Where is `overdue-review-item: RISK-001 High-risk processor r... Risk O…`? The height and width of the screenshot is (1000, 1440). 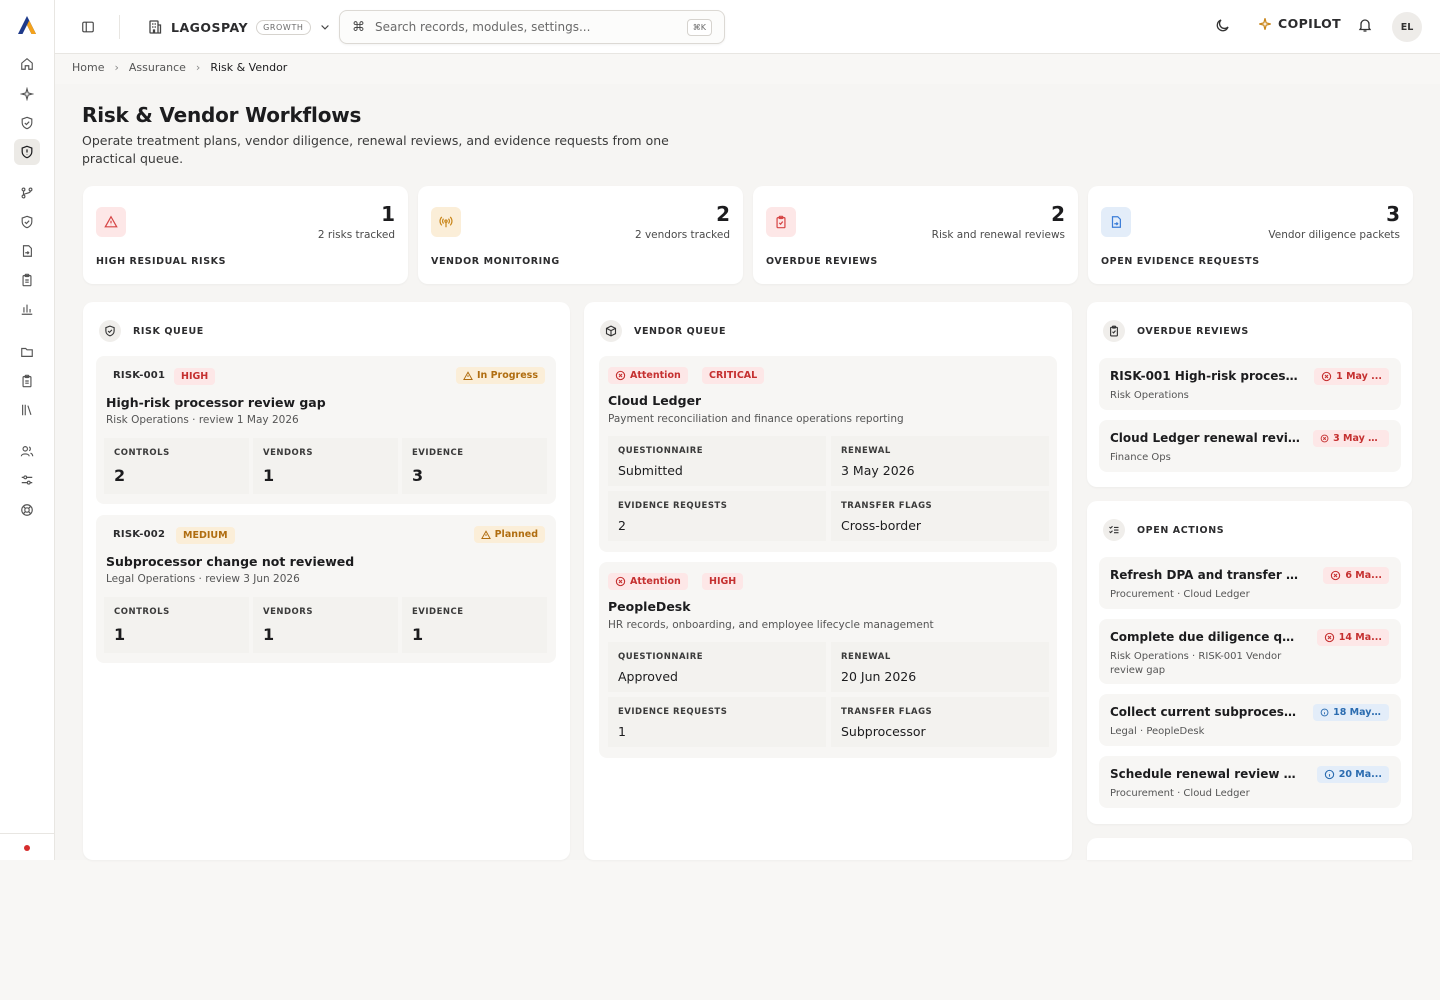 overdue-review-item: RISK-001 High-risk processor r... Risk O… is located at coordinates (1250, 384).